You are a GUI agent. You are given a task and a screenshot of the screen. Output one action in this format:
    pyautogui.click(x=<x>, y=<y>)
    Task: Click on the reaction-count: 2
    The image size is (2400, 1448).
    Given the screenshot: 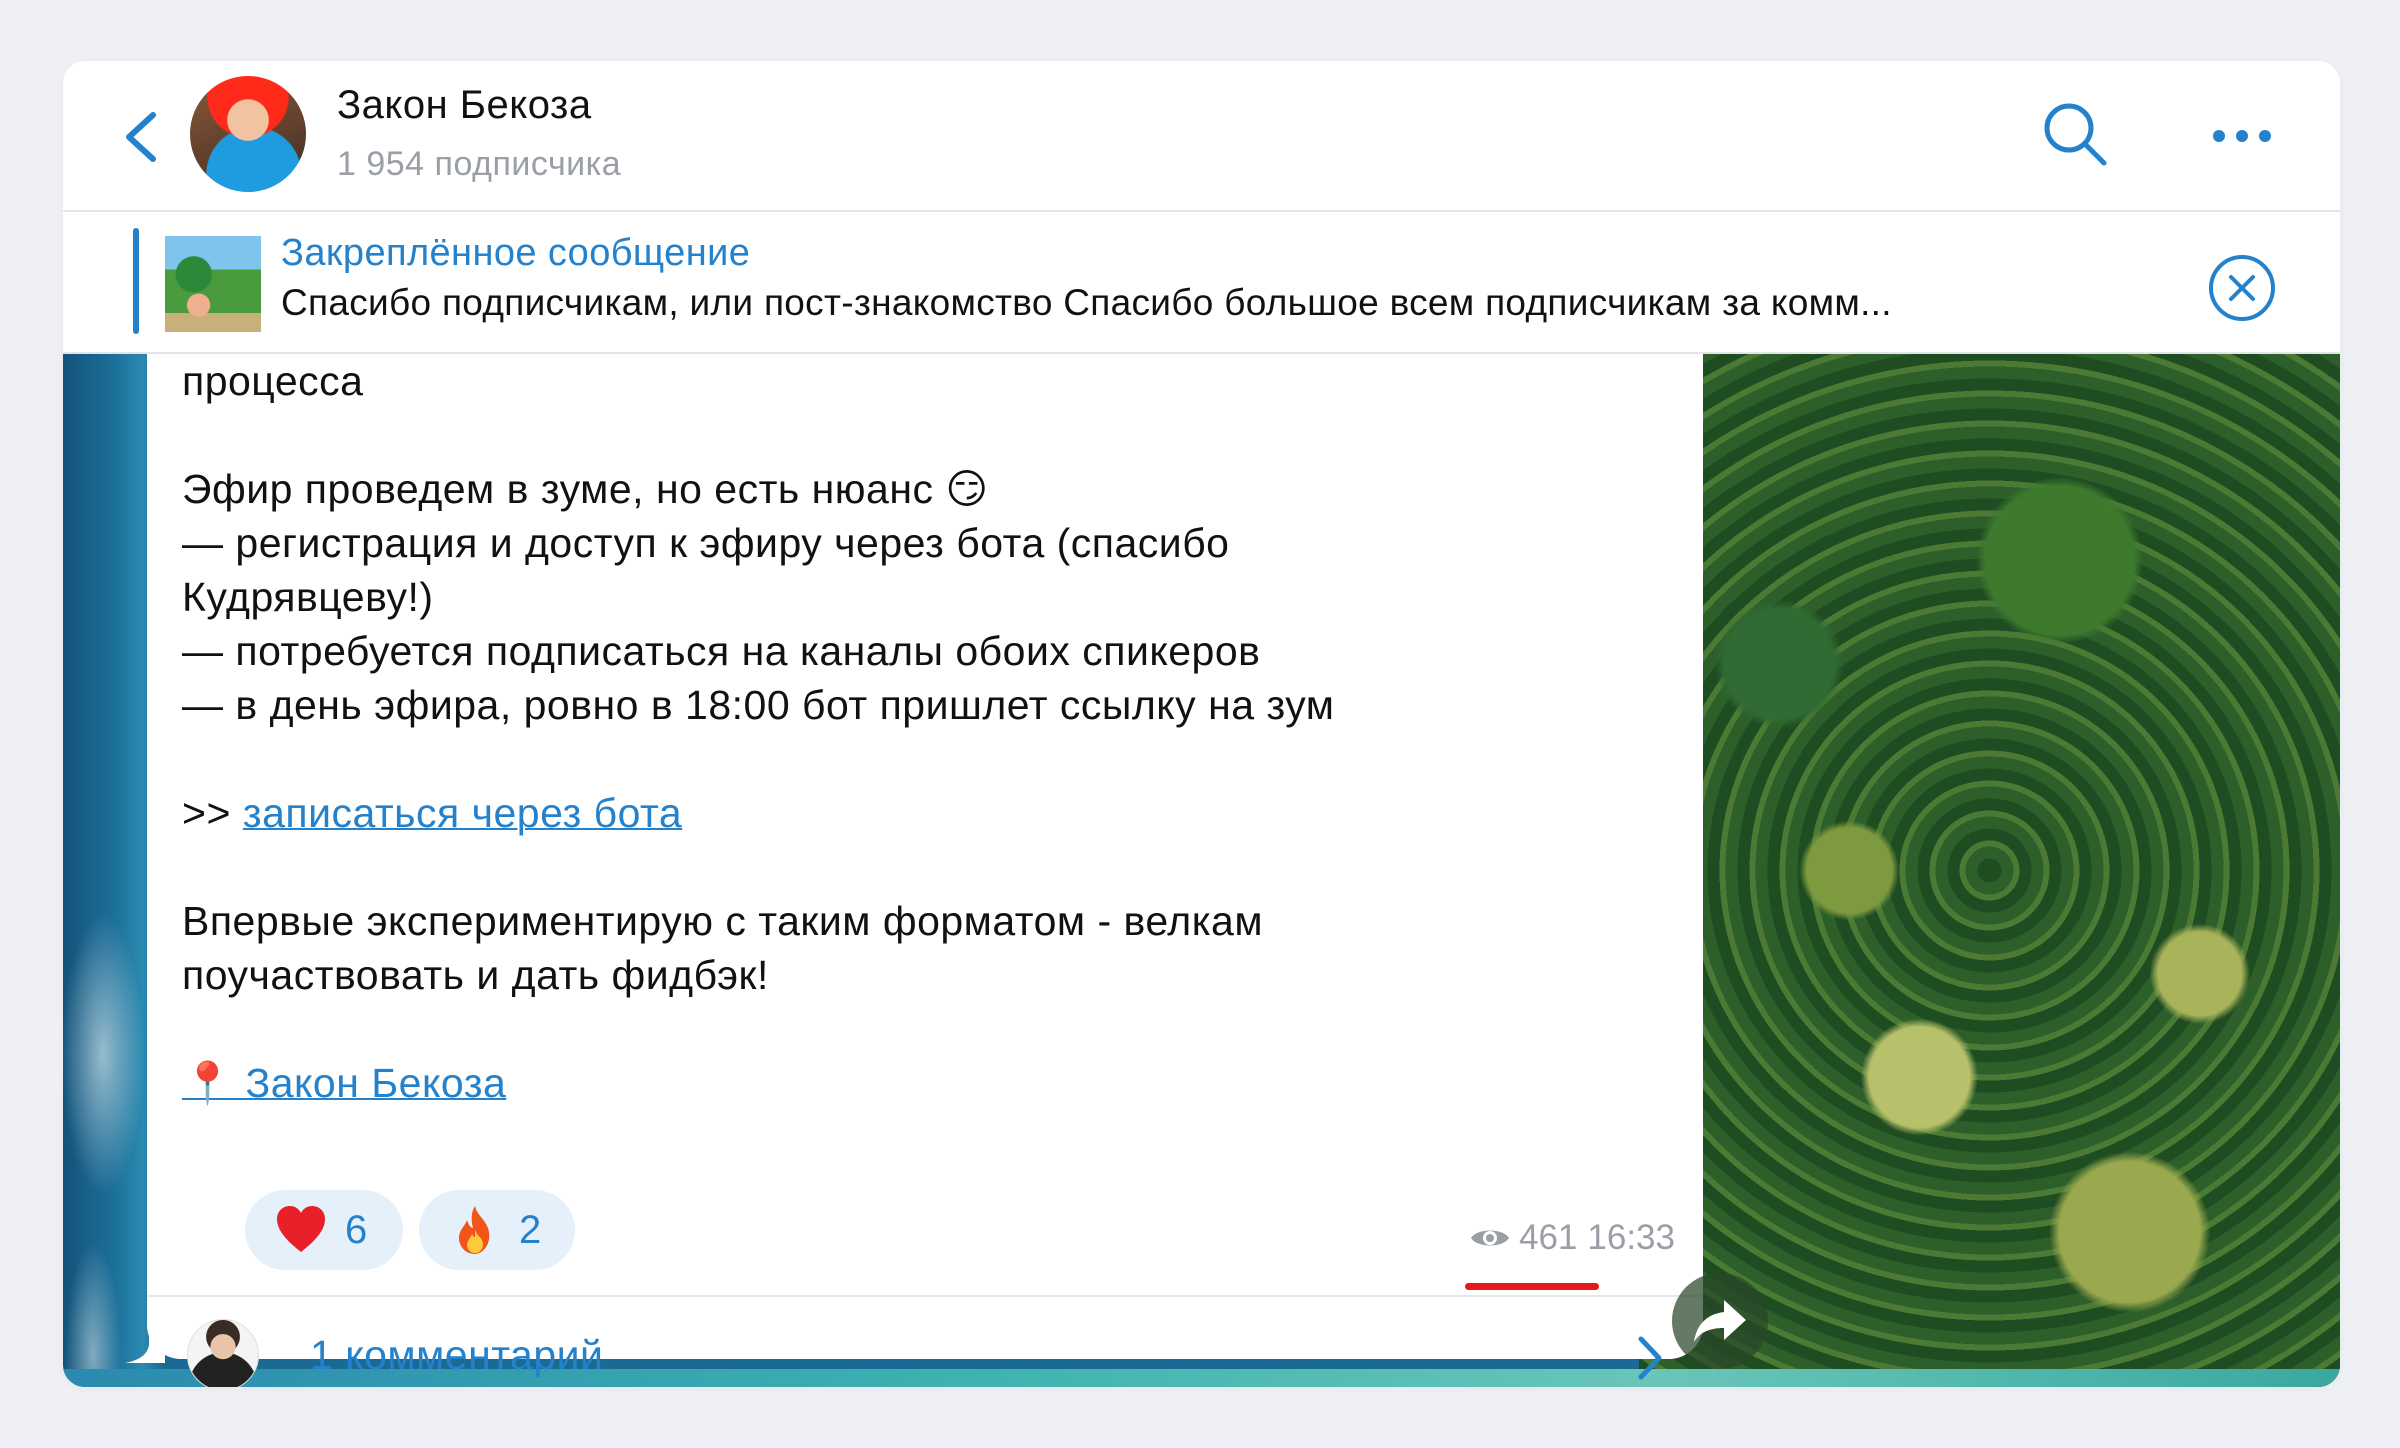 What is the action you would take?
    pyautogui.click(x=530, y=1229)
    